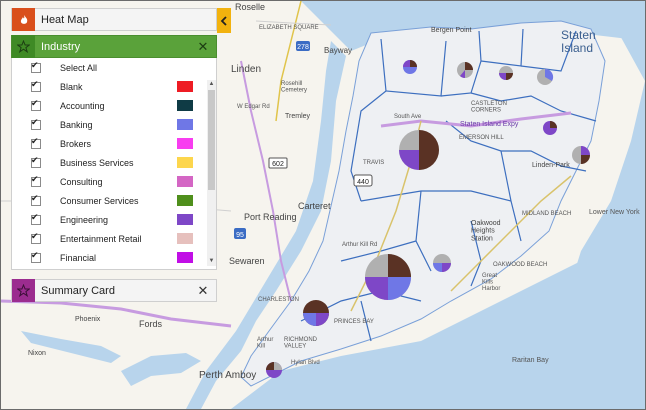 This screenshot has height=410, width=646. What do you see at coordinates (489, 124) in the screenshot?
I see `label-si-expy: Staten Island Expy` at bounding box center [489, 124].